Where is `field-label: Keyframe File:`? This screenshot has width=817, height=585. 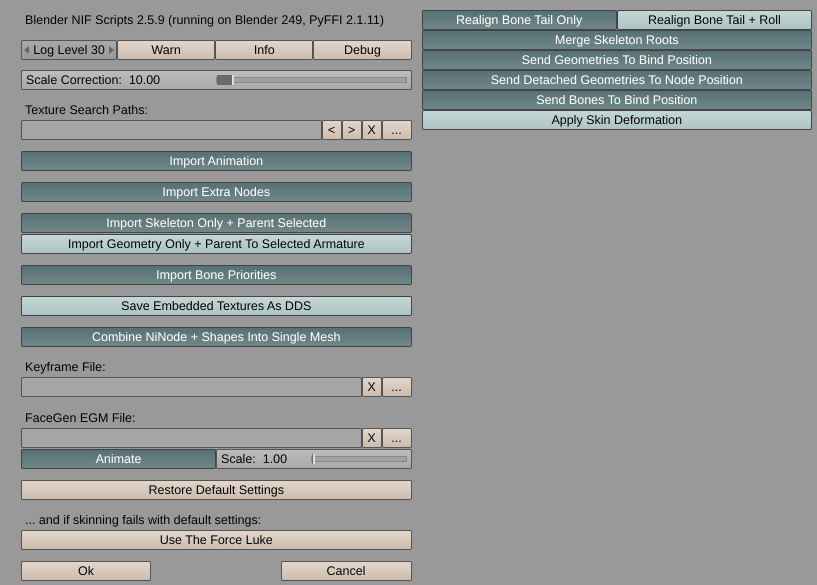
field-label: Keyframe File: is located at coordinates (65, 367).